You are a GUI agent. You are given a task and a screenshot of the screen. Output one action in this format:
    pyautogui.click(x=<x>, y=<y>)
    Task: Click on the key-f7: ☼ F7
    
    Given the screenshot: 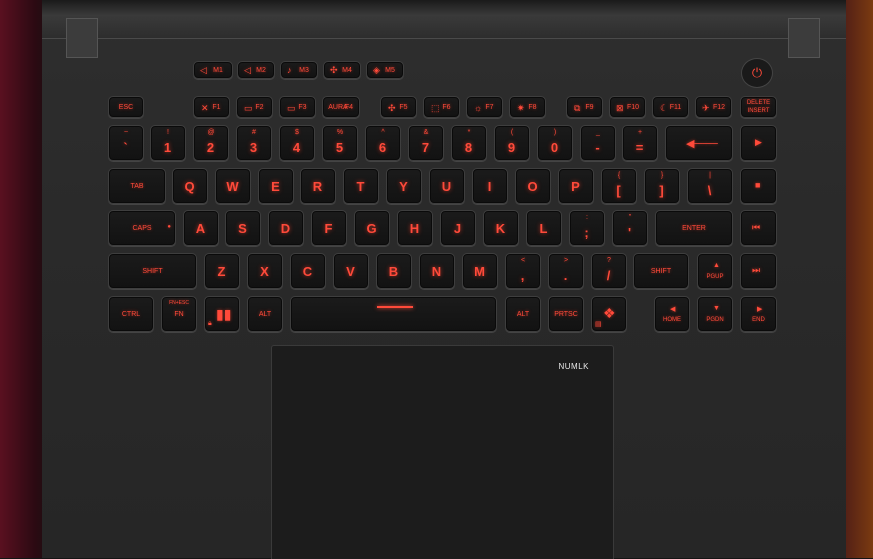 What is the action you would take?
    pyautogui.click(x=484, y=107)
    